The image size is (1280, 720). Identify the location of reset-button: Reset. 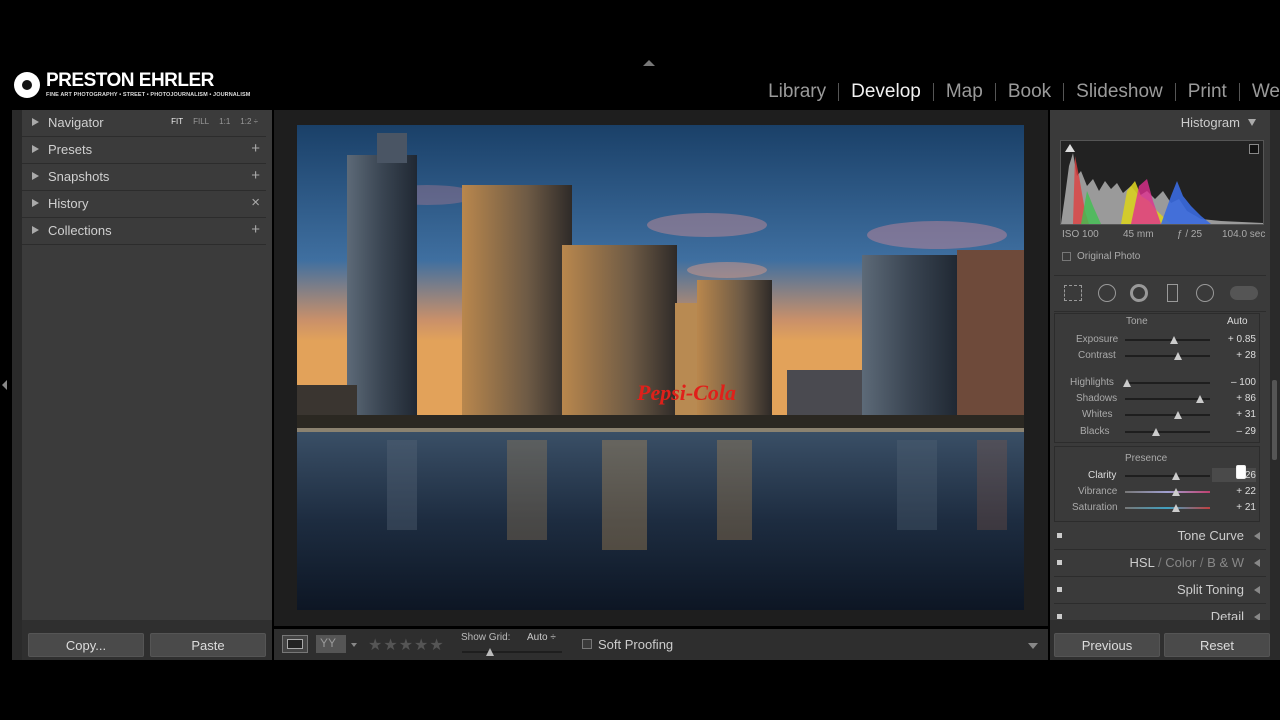
(1217, 645).